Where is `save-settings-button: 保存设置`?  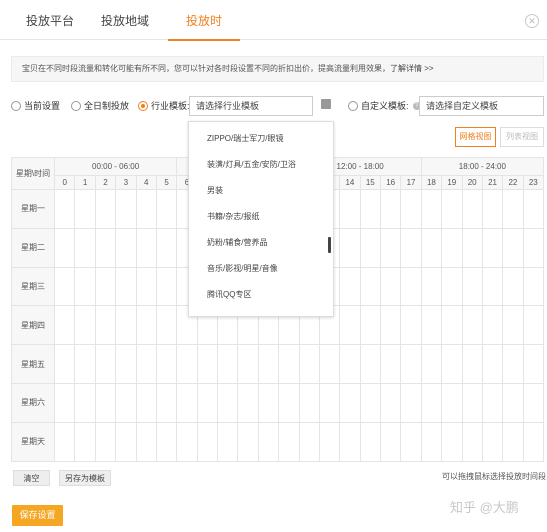 save-settings-button: 保存设置 is located at coordinates (37, 515).